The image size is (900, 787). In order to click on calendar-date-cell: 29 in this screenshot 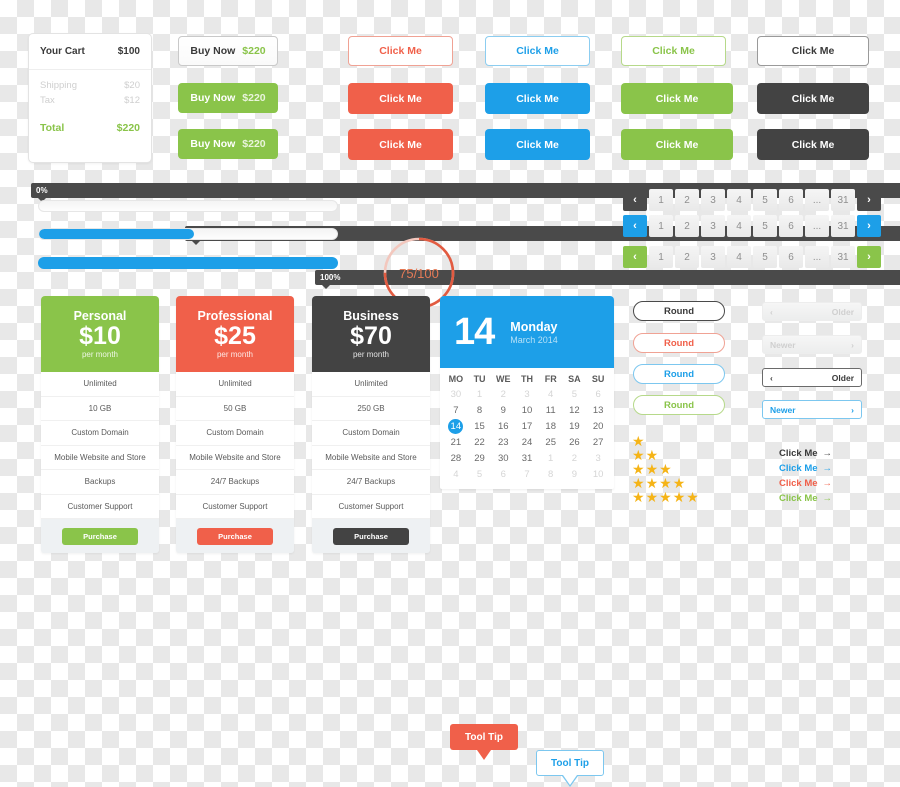, I will do `click(480, 459)`.